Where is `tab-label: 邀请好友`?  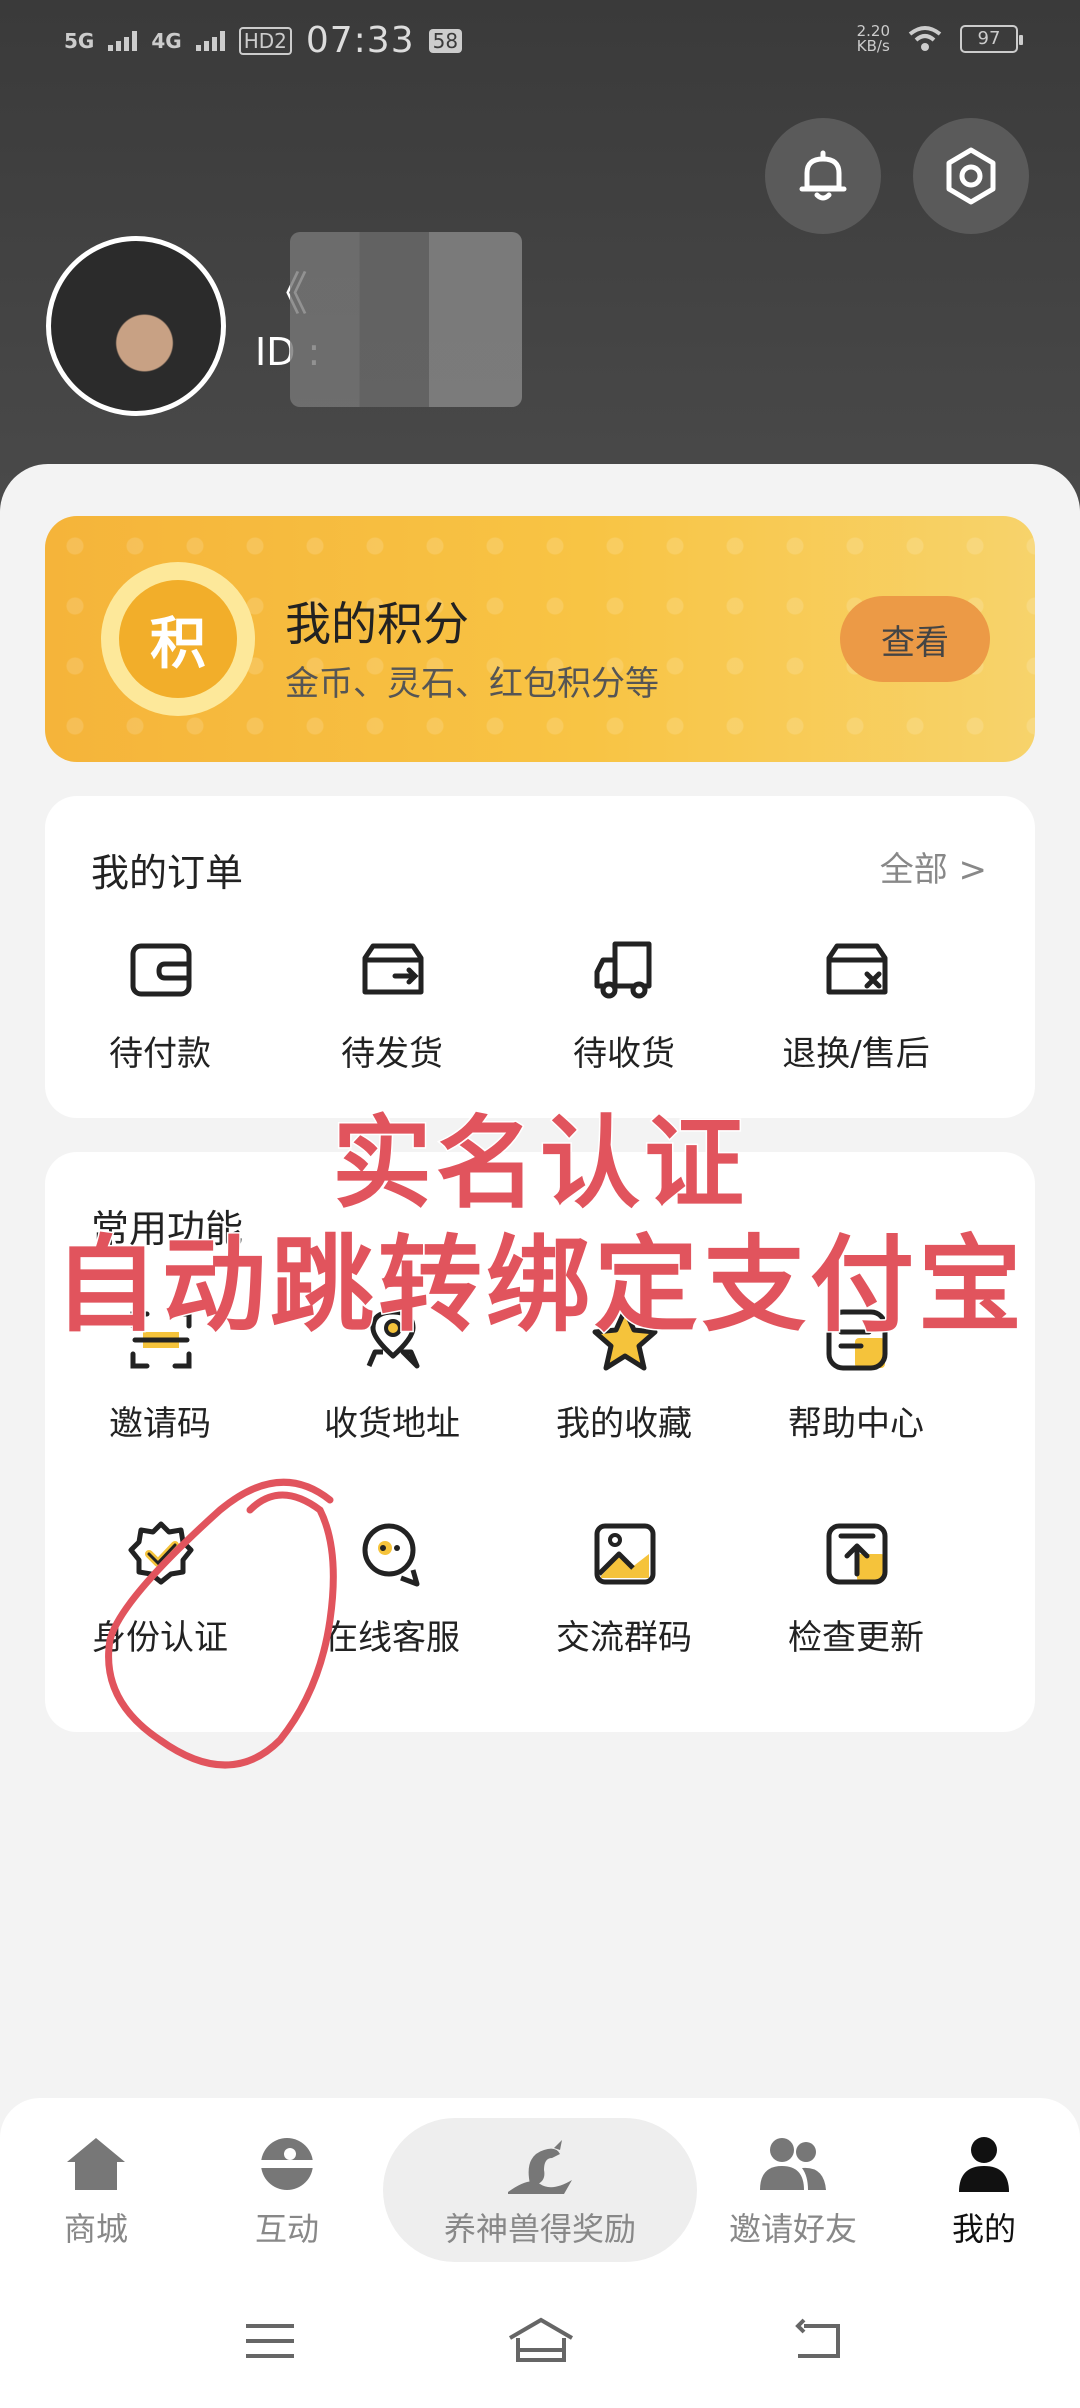
tab-label: 邀请好友 is located at coordinates (792, 2229).